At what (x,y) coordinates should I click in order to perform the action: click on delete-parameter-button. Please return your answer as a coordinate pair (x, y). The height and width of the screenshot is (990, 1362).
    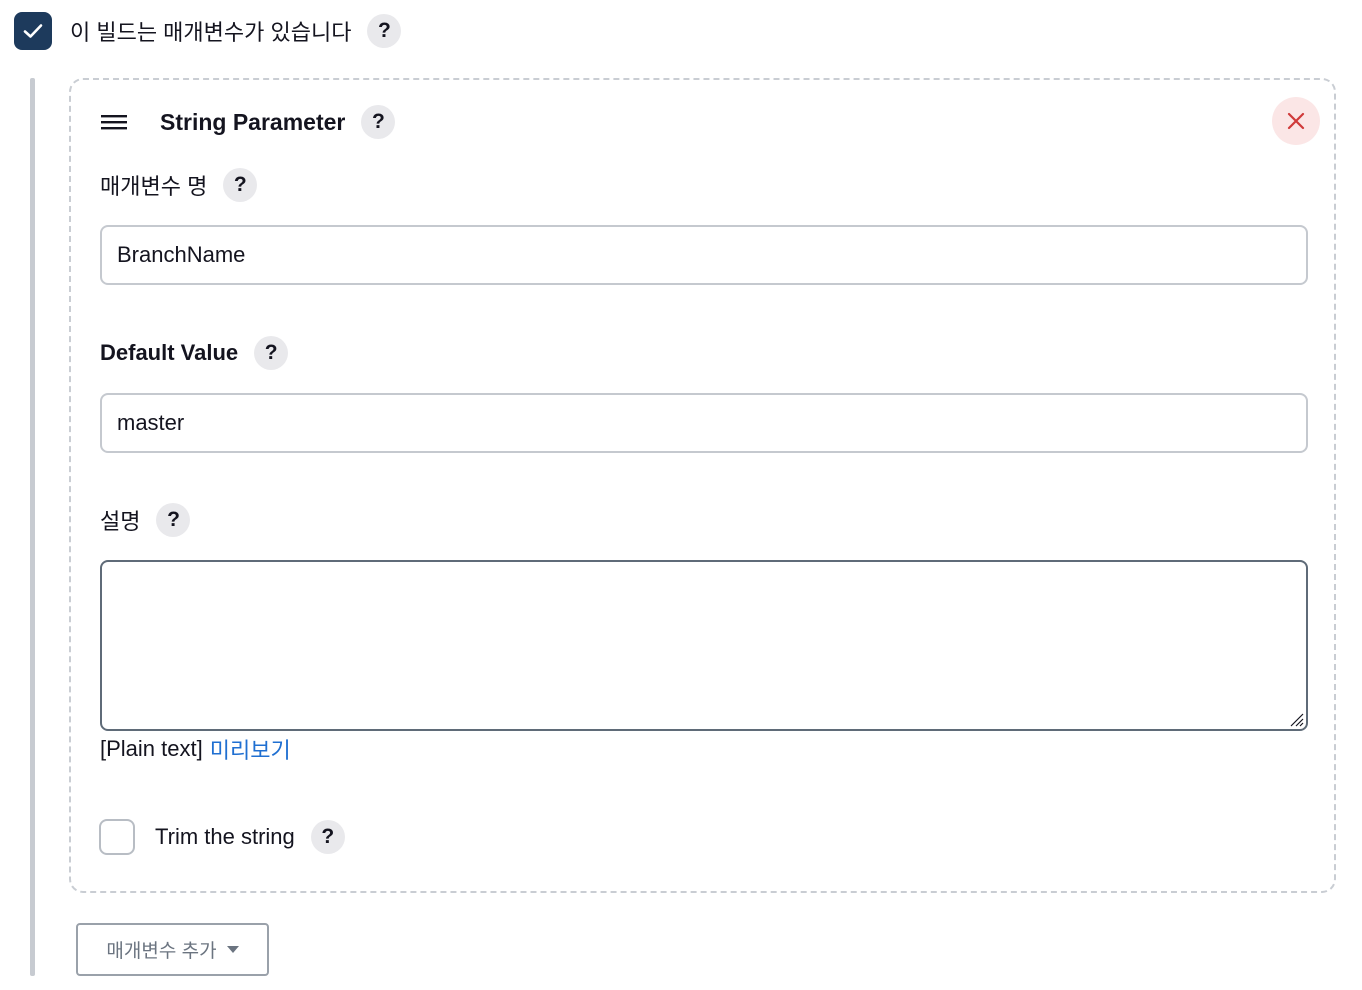
    Looking at the image, I should click on (1296, 121).